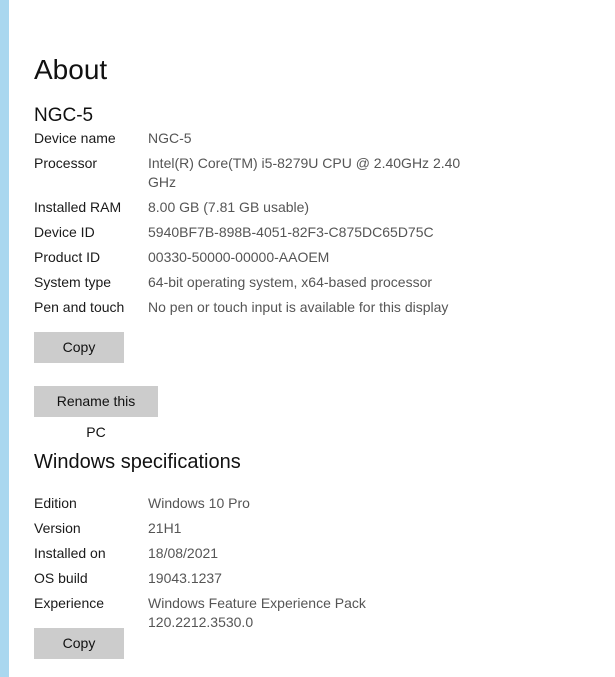  Describe the element at coordinates (308, 578) in the screenshot. I see `spec-value: 19043.1237` at that location.